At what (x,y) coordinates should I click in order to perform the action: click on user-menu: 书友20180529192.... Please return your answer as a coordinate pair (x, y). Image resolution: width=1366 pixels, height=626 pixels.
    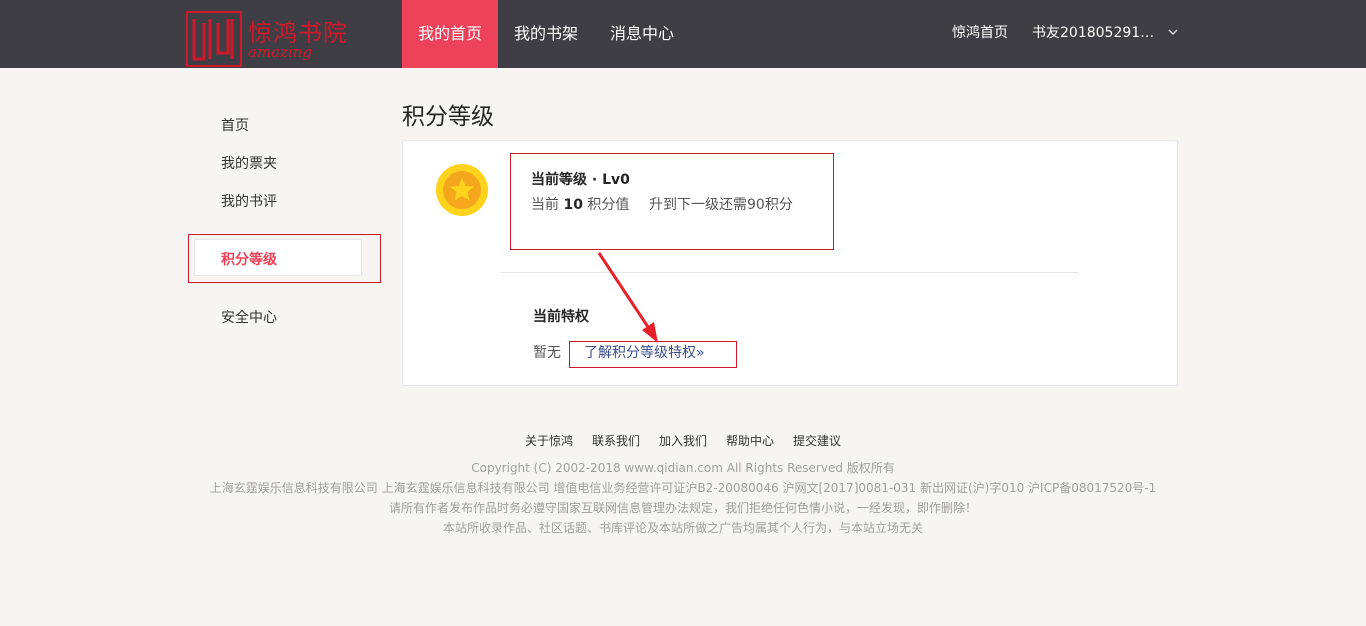
    Looking at the image, I should click on (1097, 34).